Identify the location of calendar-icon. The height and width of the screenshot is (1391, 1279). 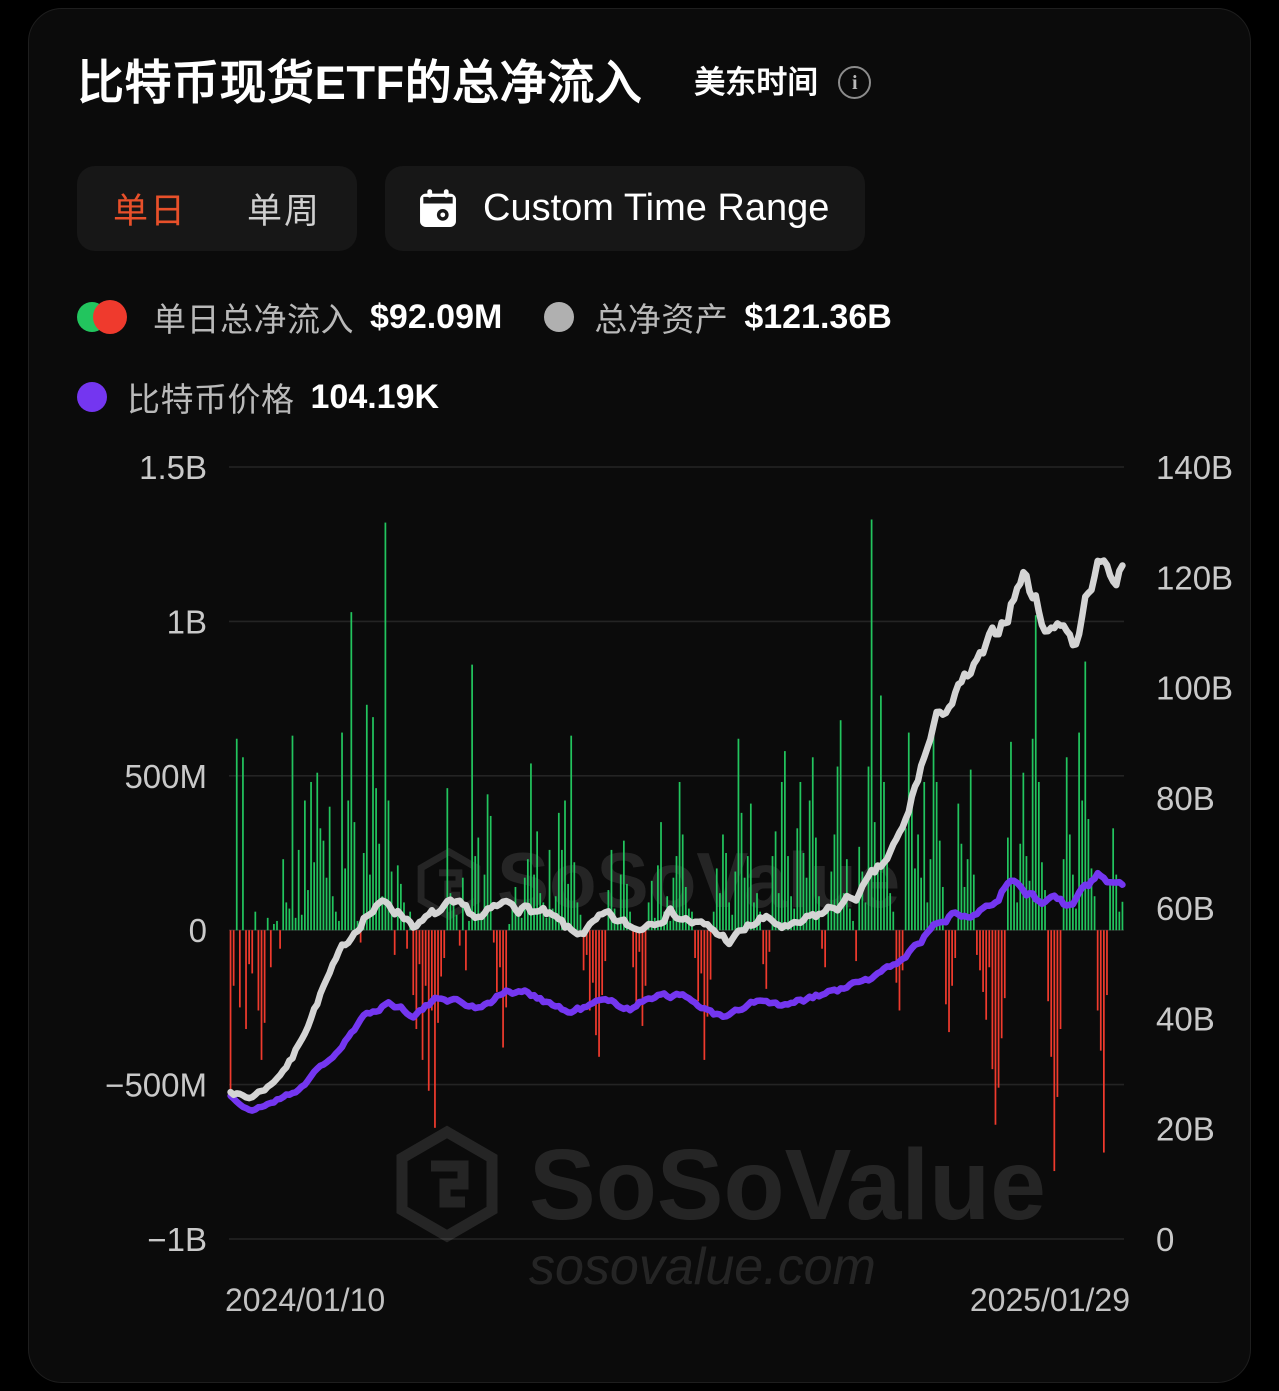
(438, 209).